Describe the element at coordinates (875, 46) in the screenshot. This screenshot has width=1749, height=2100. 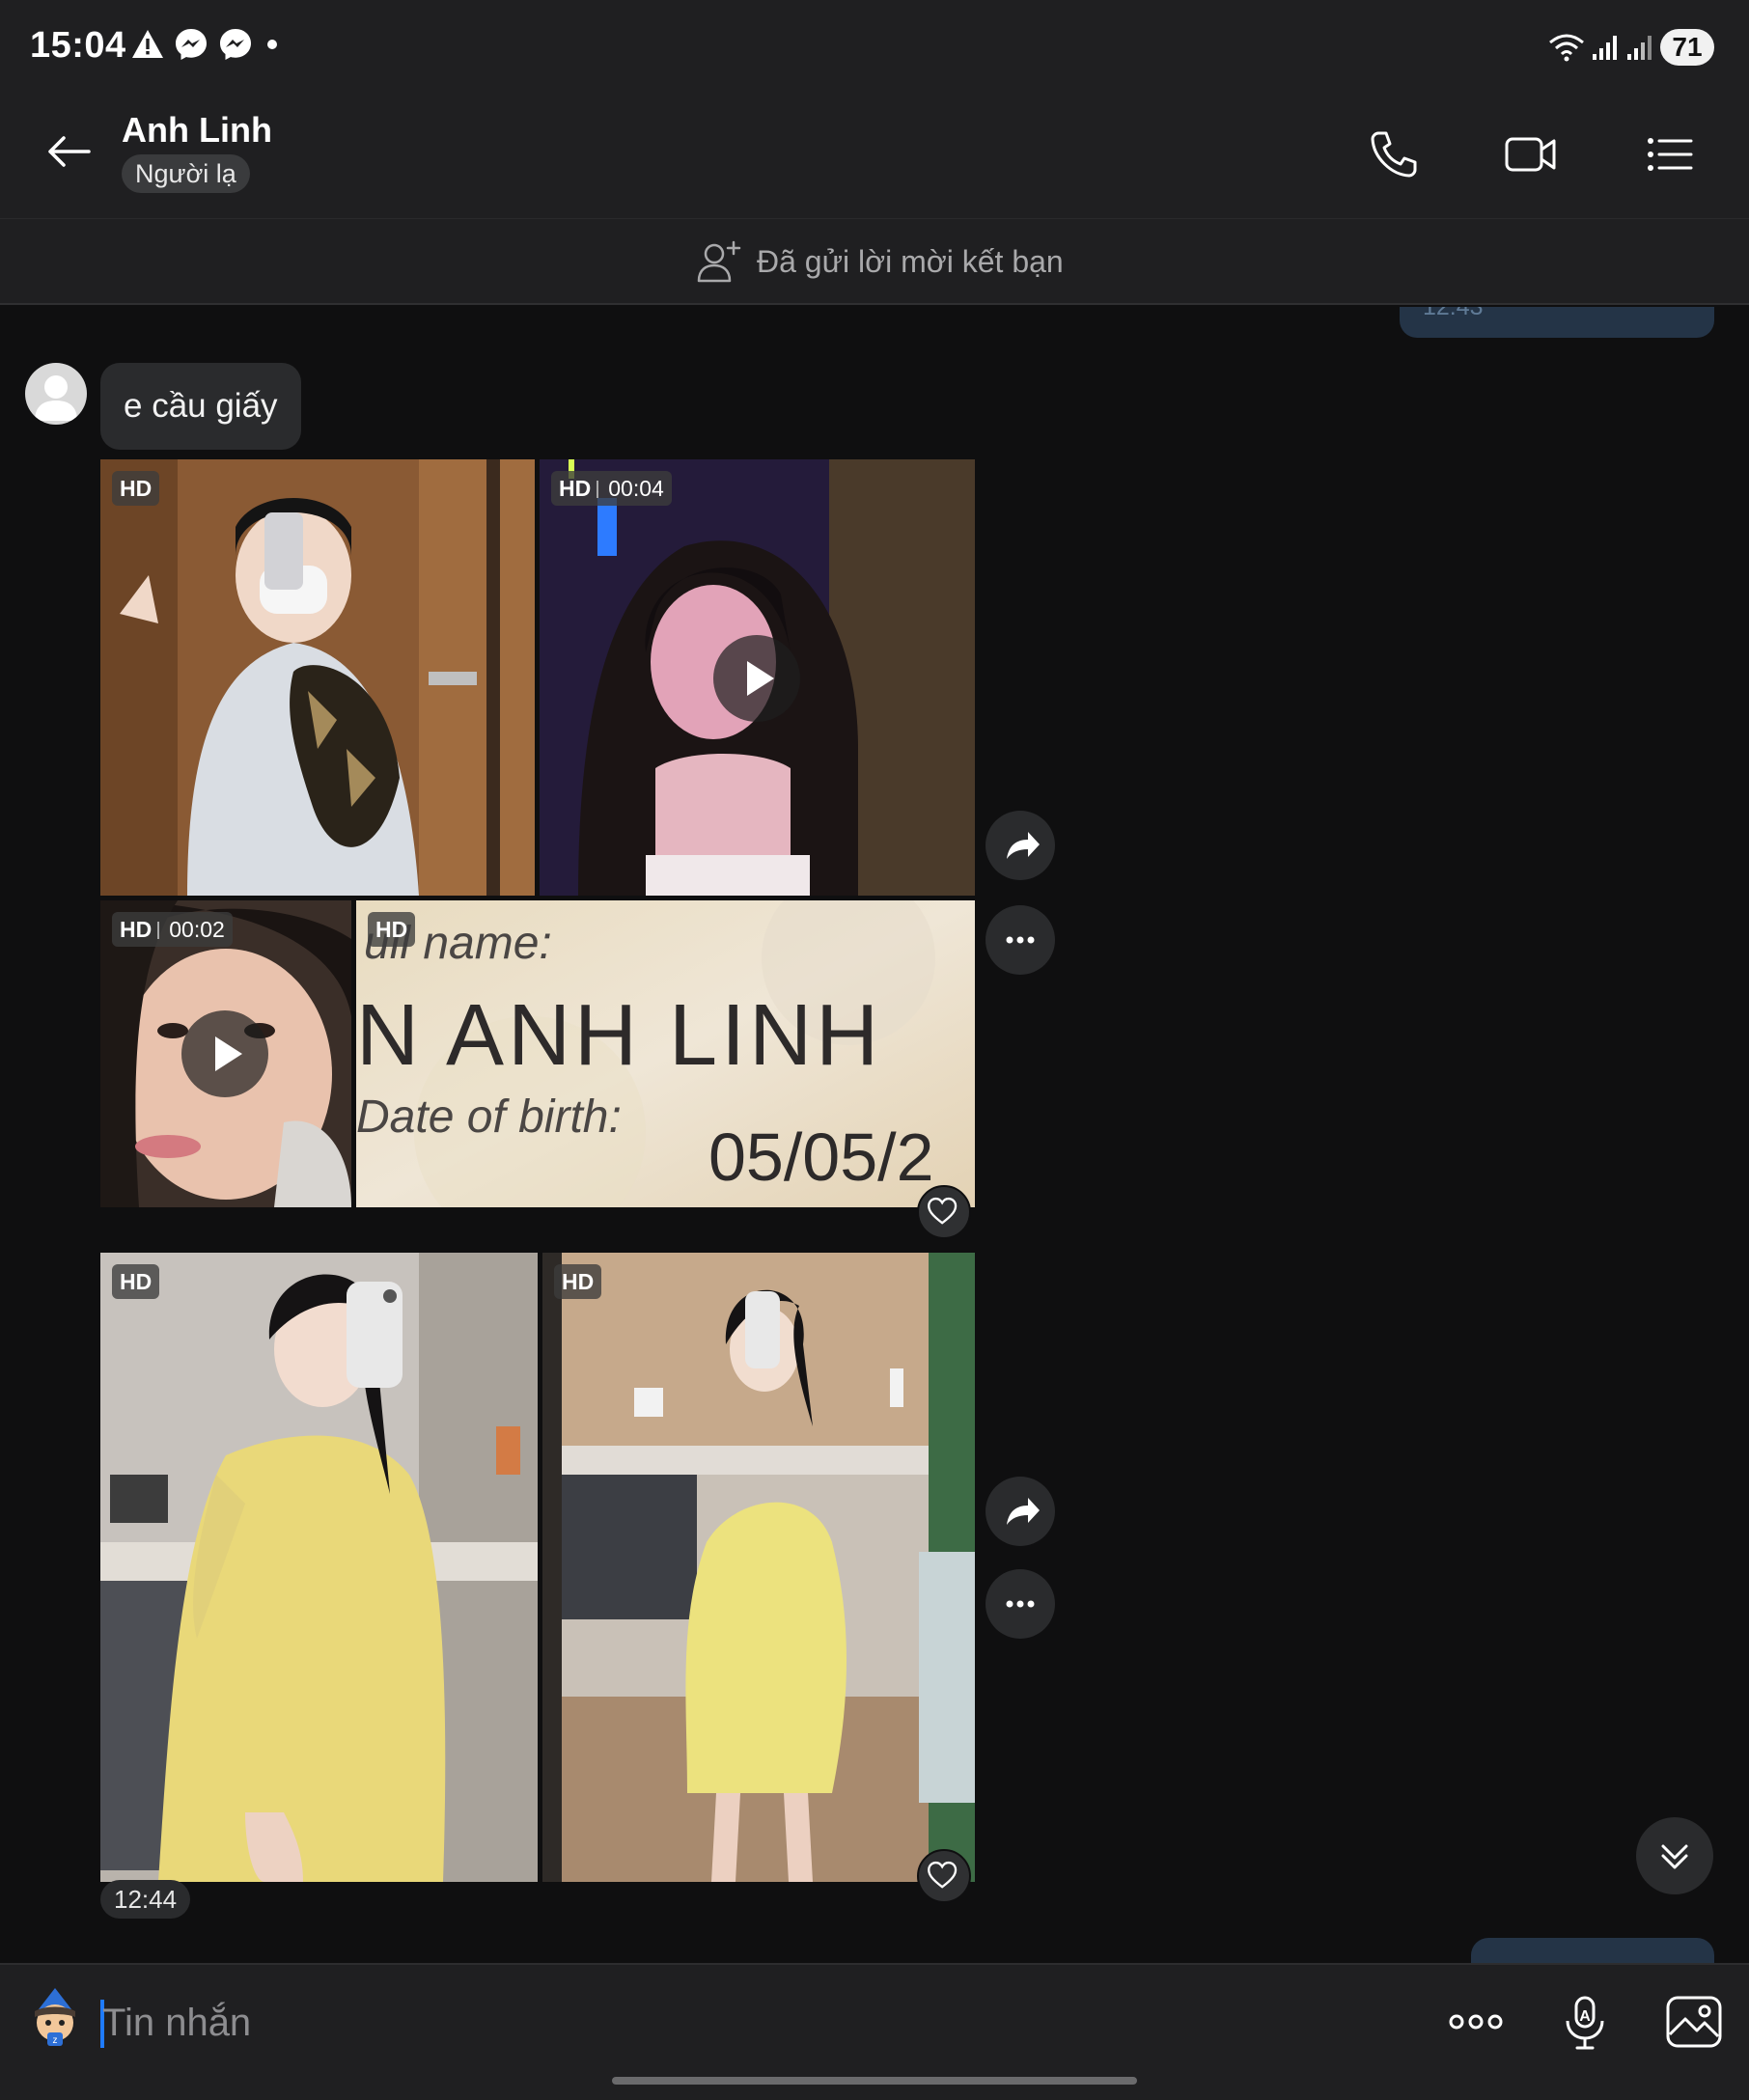
I see `status-bar: 15:04 71` at that location.